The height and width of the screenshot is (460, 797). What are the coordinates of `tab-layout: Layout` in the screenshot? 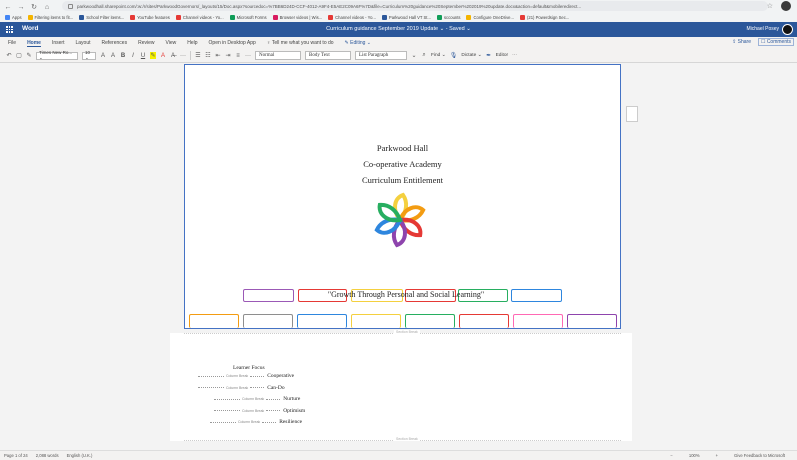 It's located at (82, 43).